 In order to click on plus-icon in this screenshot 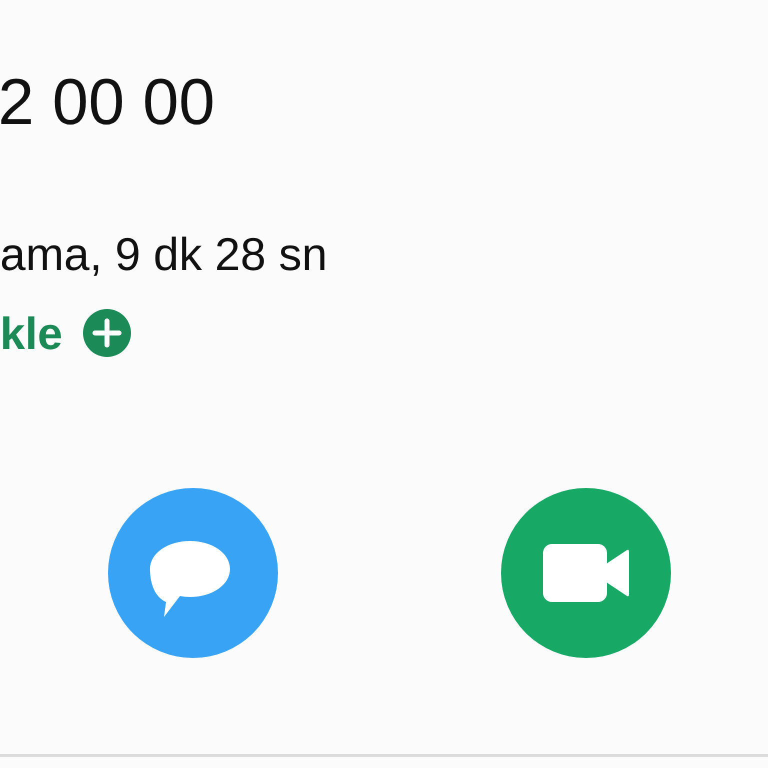, I will do `click(106, 333)`.